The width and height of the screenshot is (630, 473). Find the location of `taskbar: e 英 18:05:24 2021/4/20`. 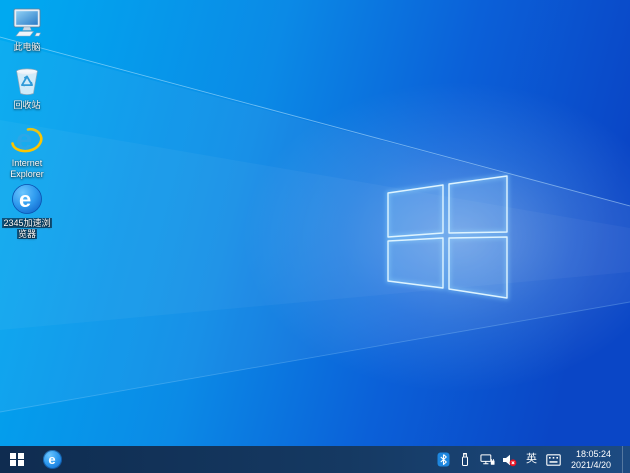

taskbar: e 英 18:05:24 2021/4/20 is located at coordinates (315, 459).